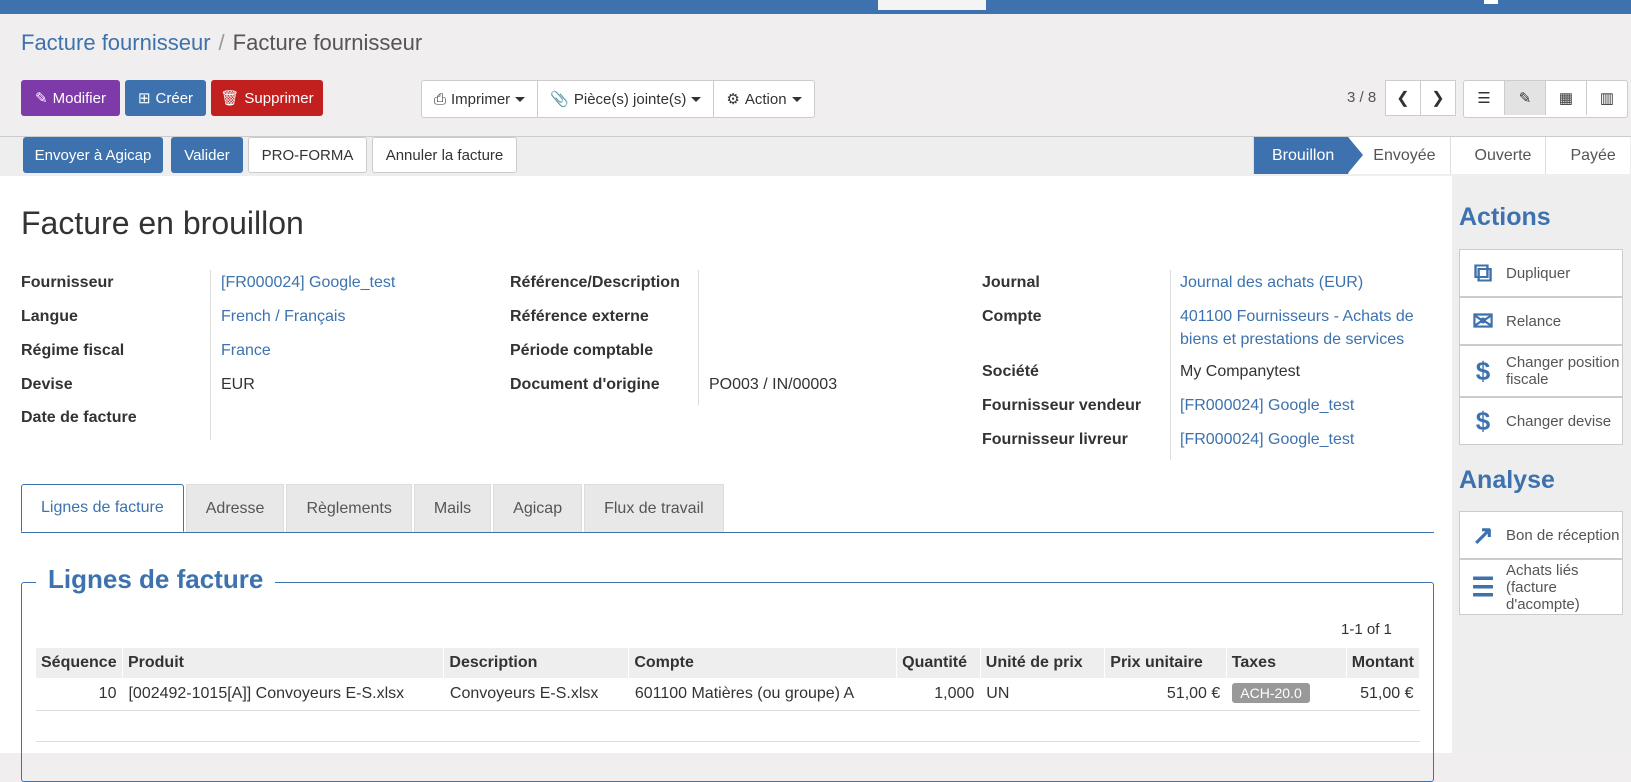  I want to click on proforma-button: PRO-FORMA, so click(307, 155).